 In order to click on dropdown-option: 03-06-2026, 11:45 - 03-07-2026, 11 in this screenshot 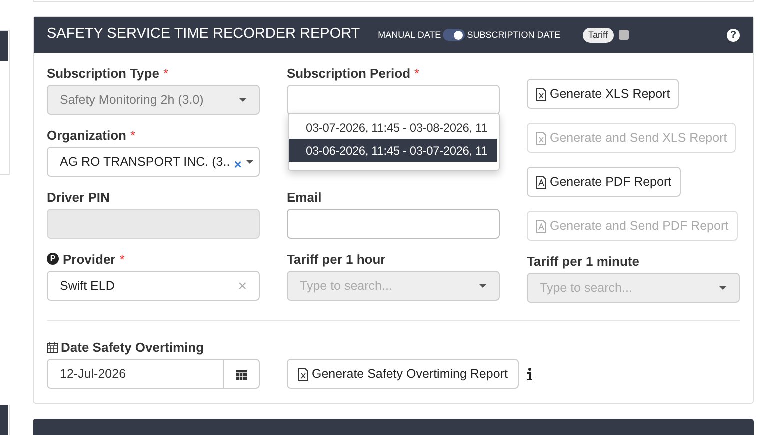, I will do `click(393, 150)`.